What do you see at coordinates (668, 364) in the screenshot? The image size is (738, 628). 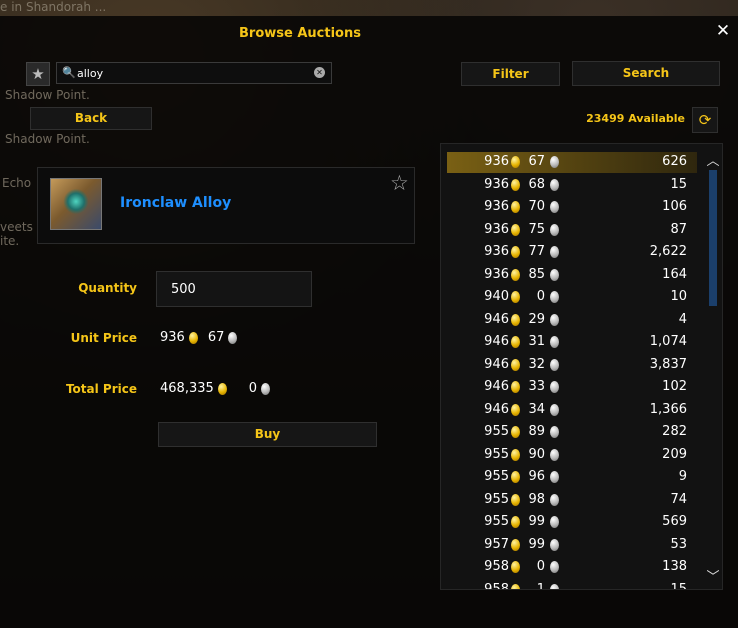 I see `listing-quantity: 3,837` at bounding box center [668, 364].